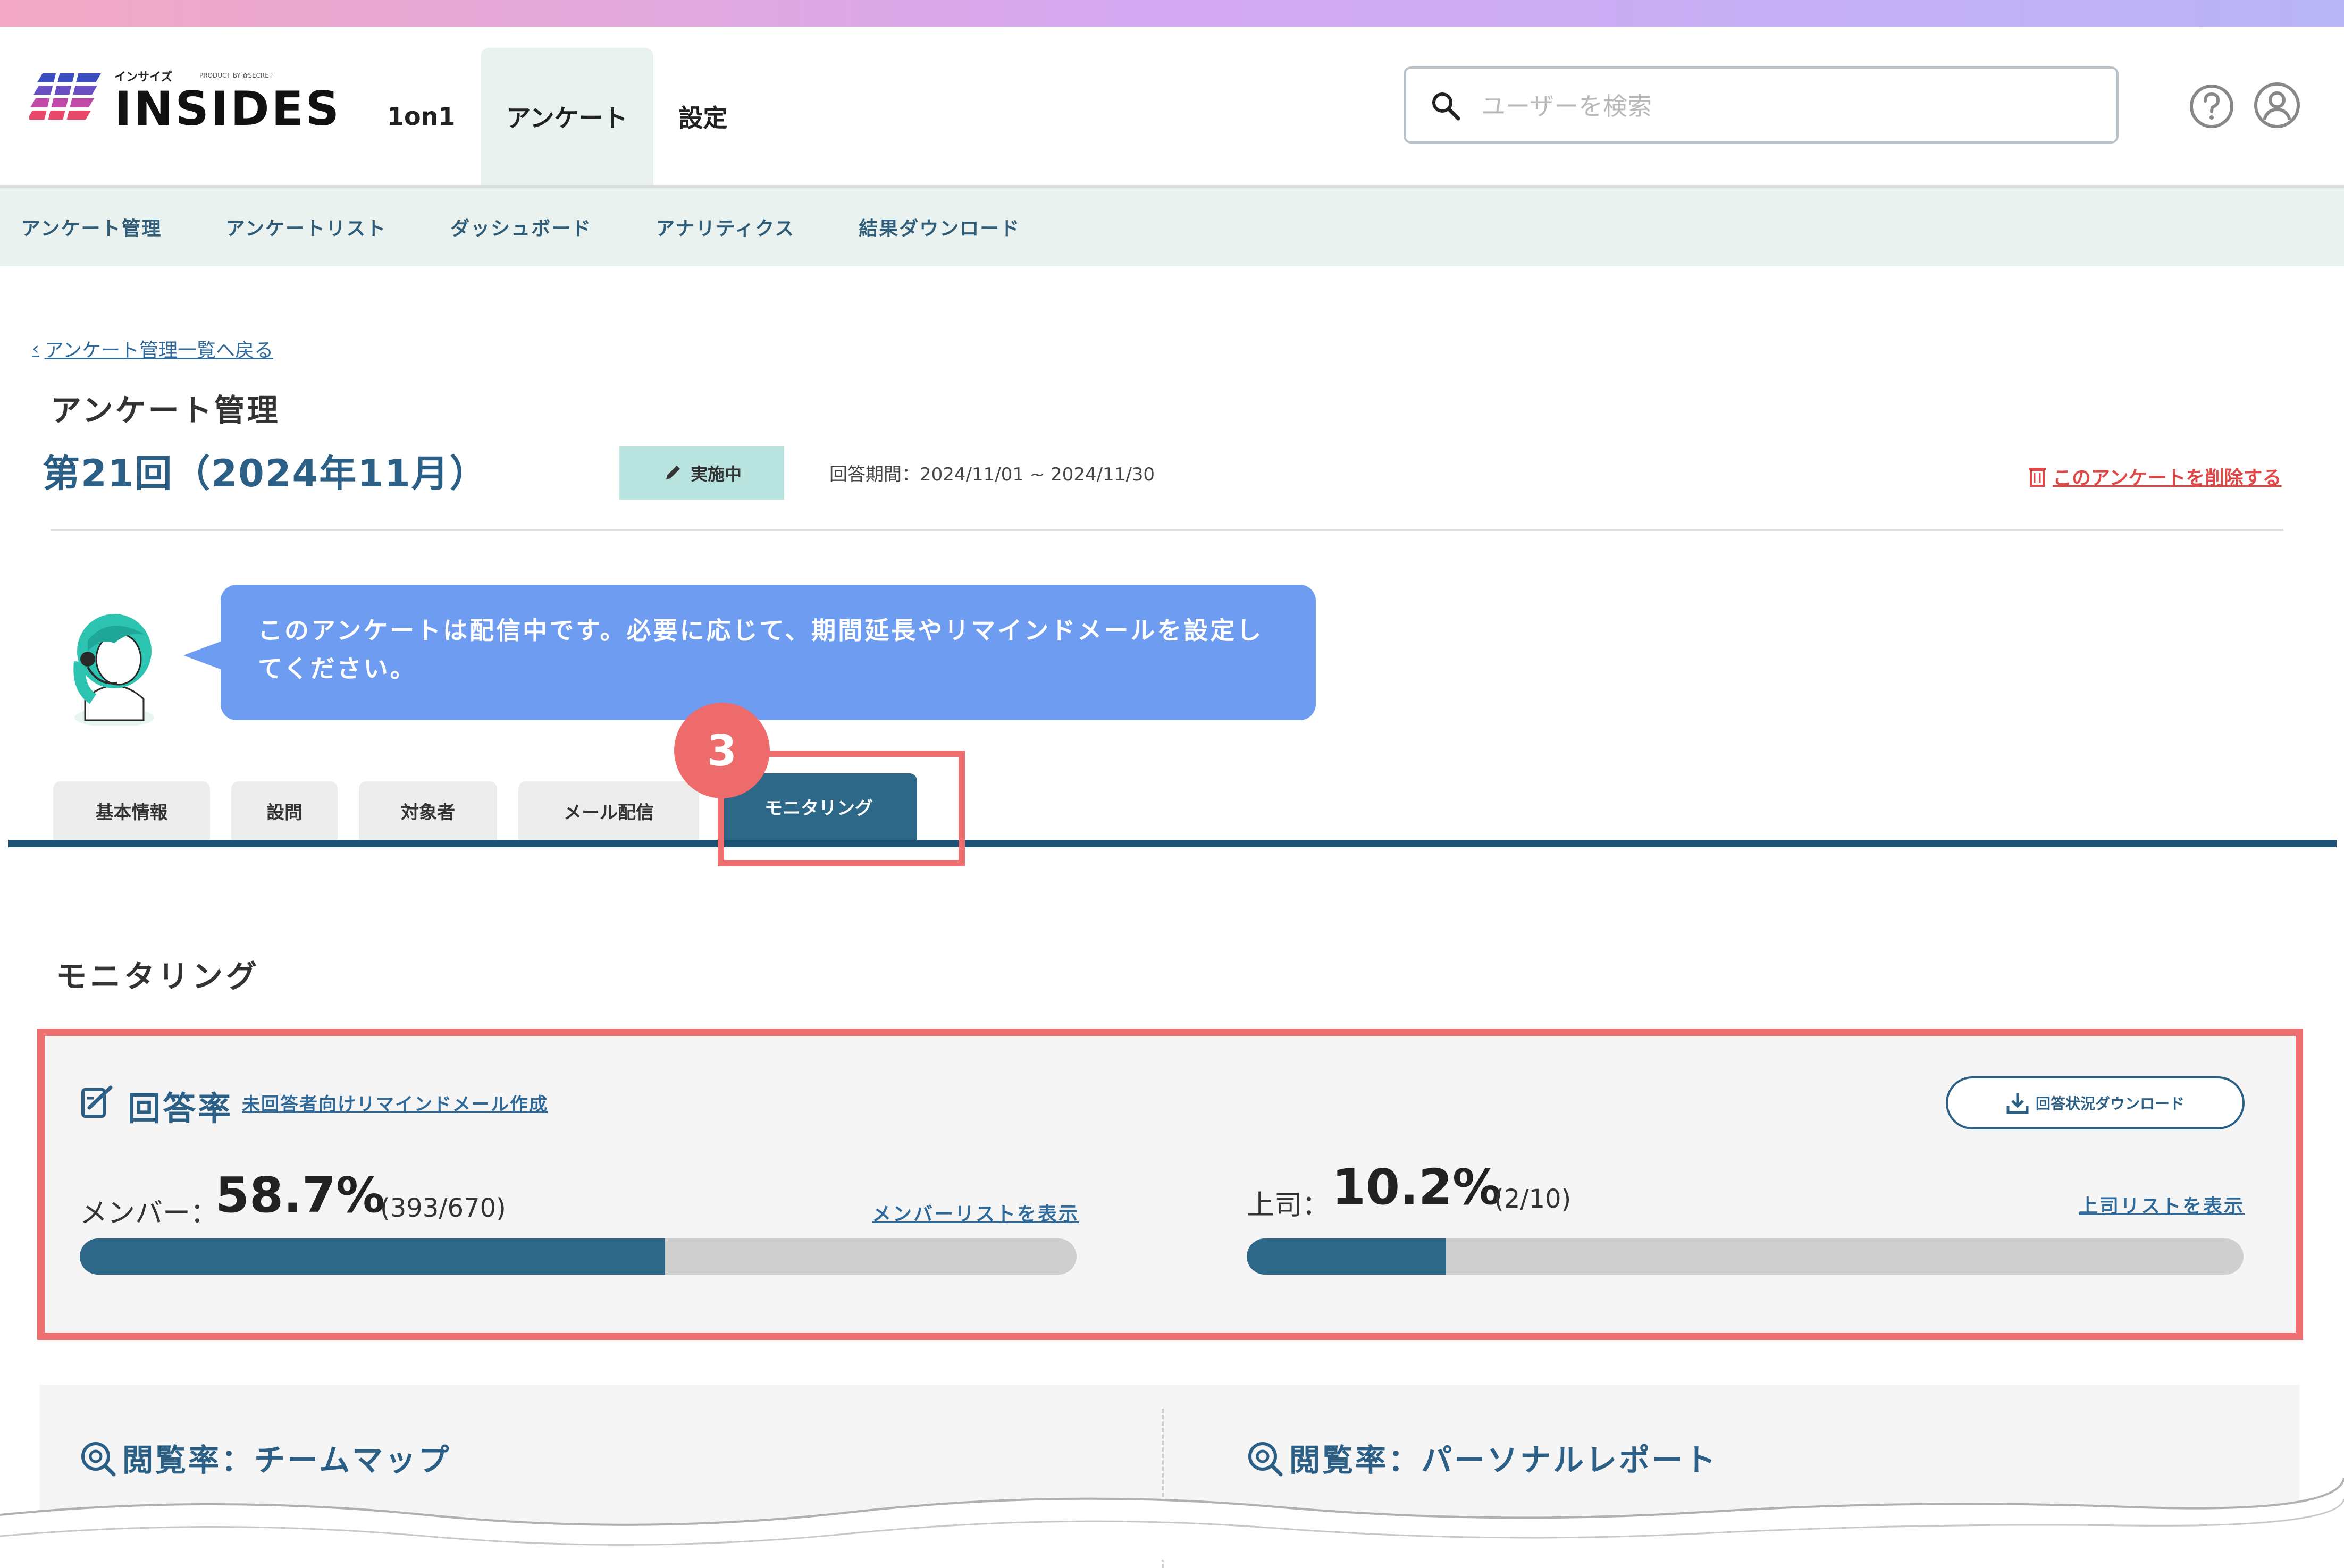  I want to click on chevron-left-icon: ‹, so click(35, 348).